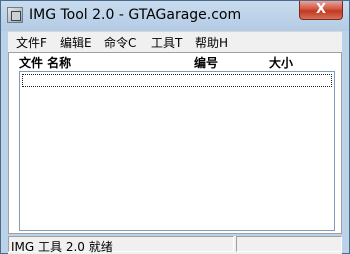  What do you see at coordinates (206, 62) in the screenshot?
I see `column-header-number: 编号` at bounding box center [206, 62].